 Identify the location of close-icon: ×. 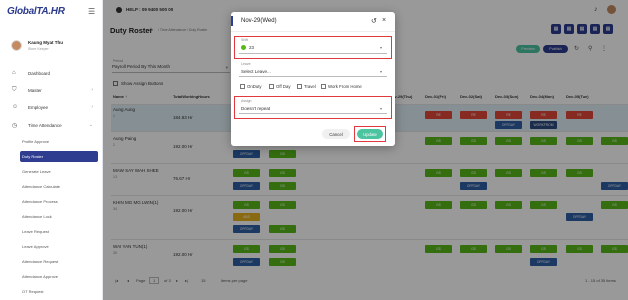
(384, 20).